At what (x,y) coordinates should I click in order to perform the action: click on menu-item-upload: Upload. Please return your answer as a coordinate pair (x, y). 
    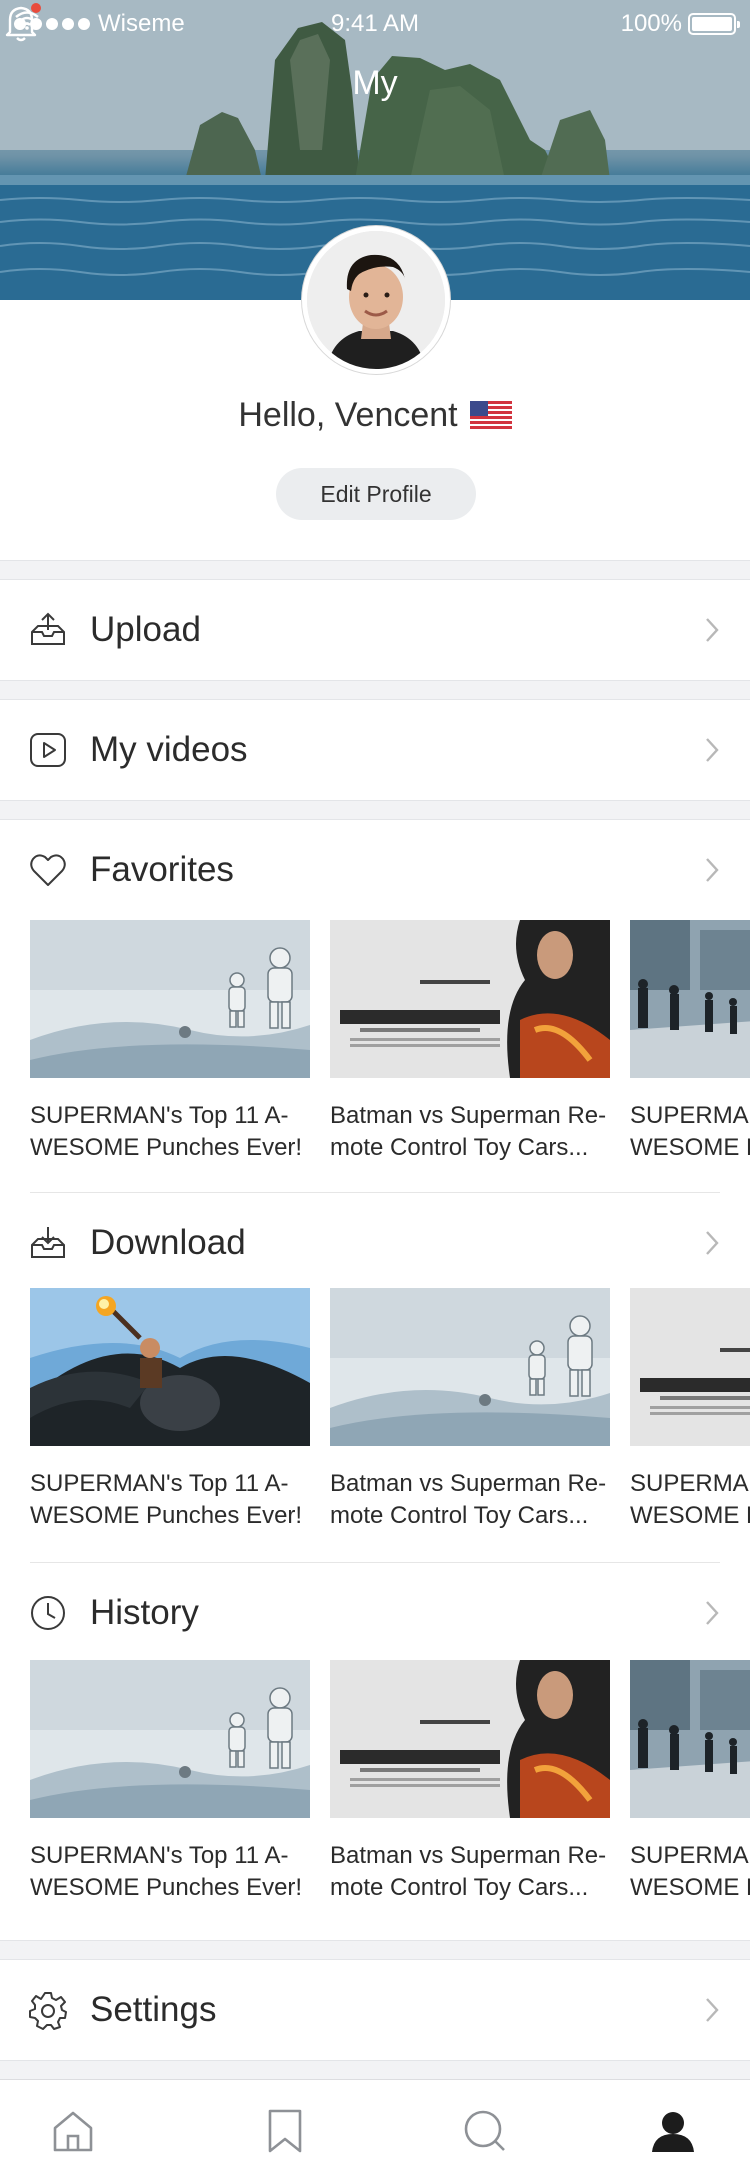
    Looking at the image, I should click on (375, 630).